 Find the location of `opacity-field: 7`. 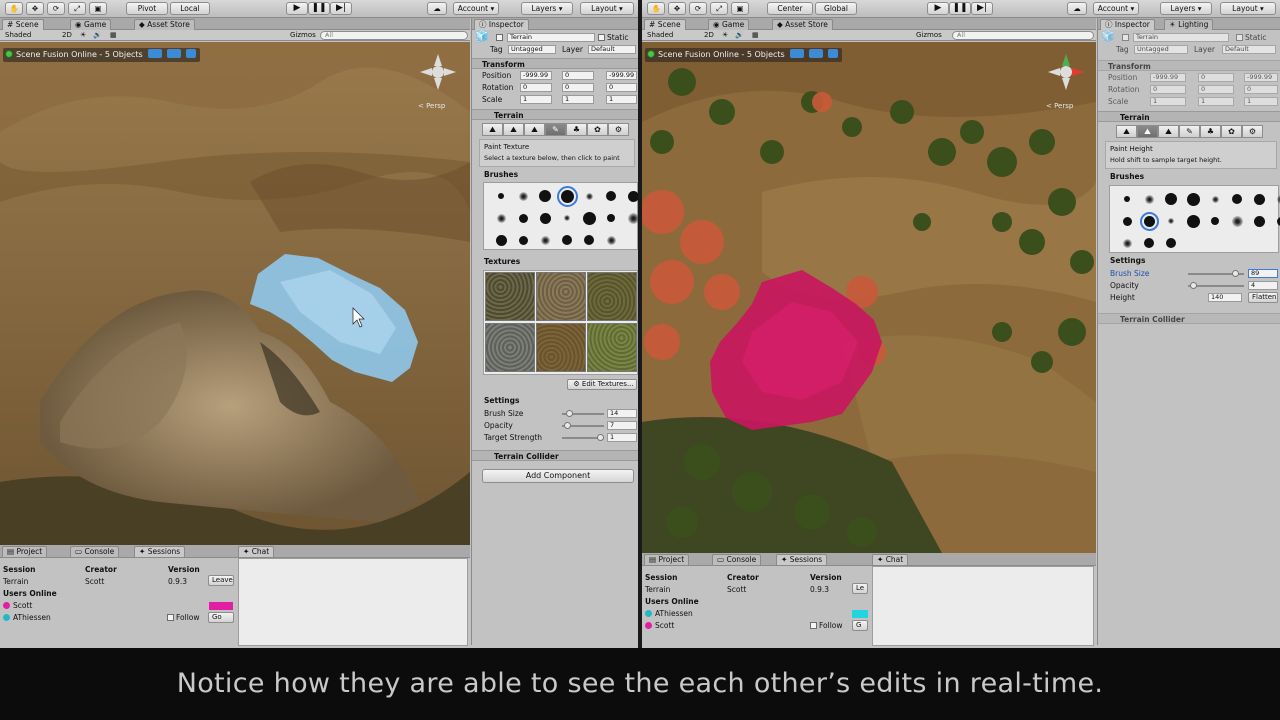

opacity-field: 7 is located at coordinates (622, 425).